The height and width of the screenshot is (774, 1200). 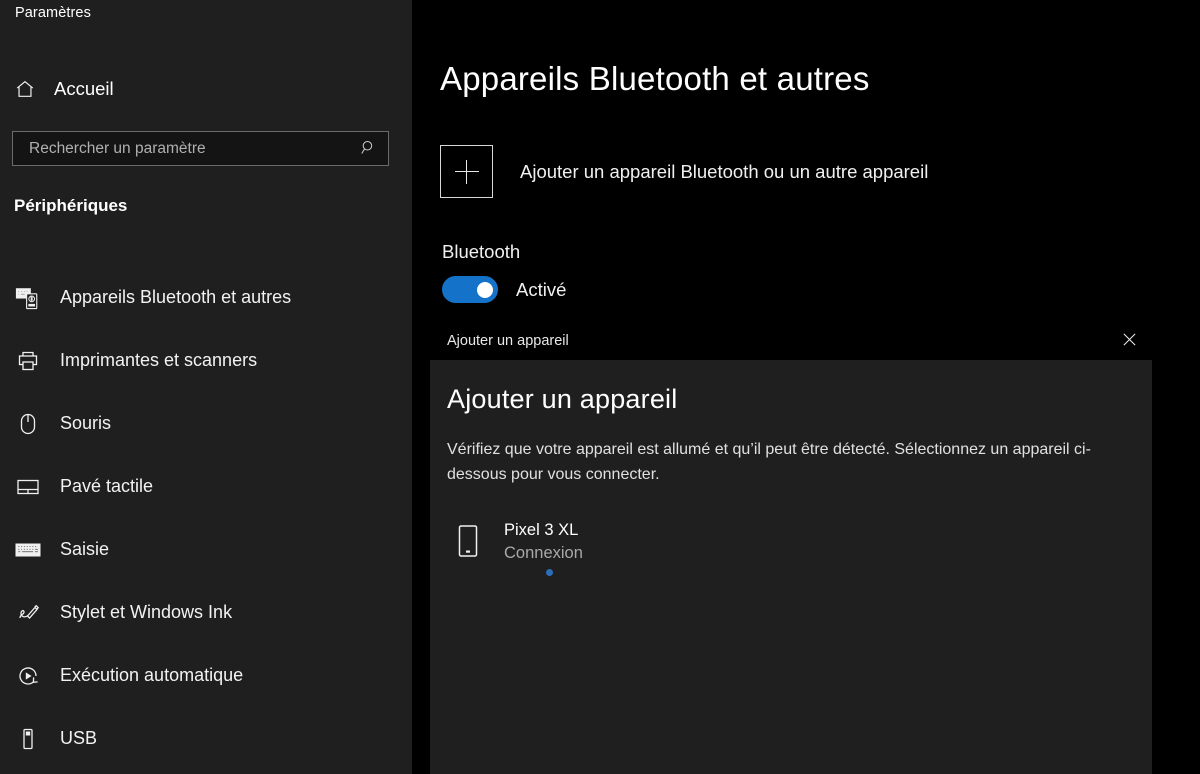 I want to click on home-icon, so click(x=25, y=89).